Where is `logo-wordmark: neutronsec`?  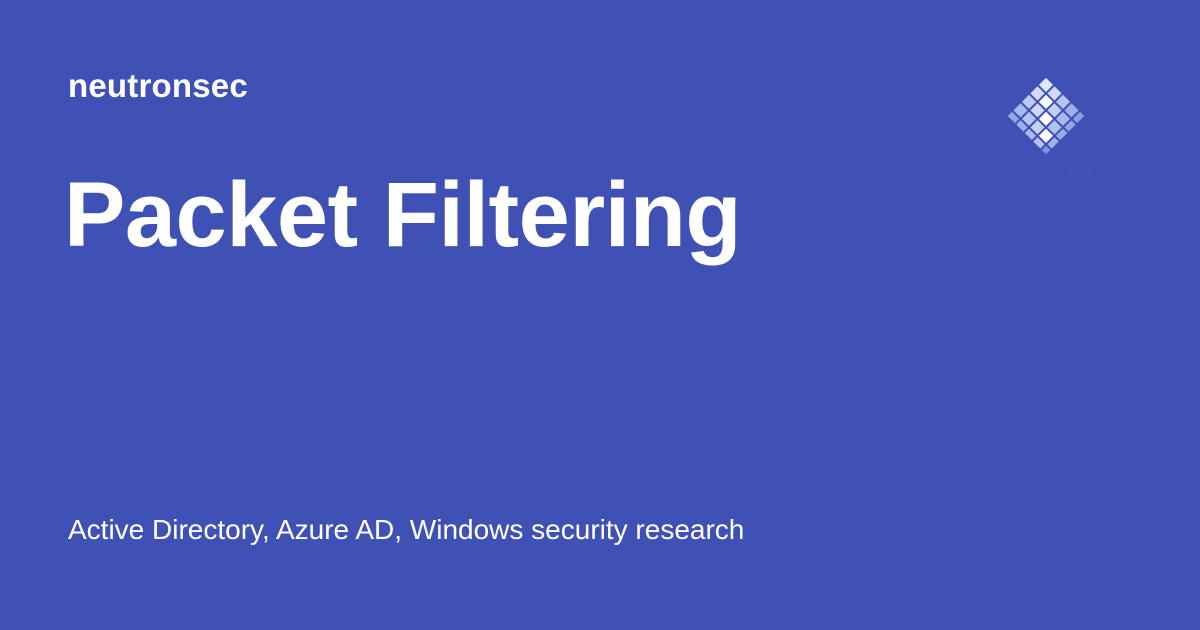
logo-wordmark: neutronsec is located at coordinates (1046, 170).